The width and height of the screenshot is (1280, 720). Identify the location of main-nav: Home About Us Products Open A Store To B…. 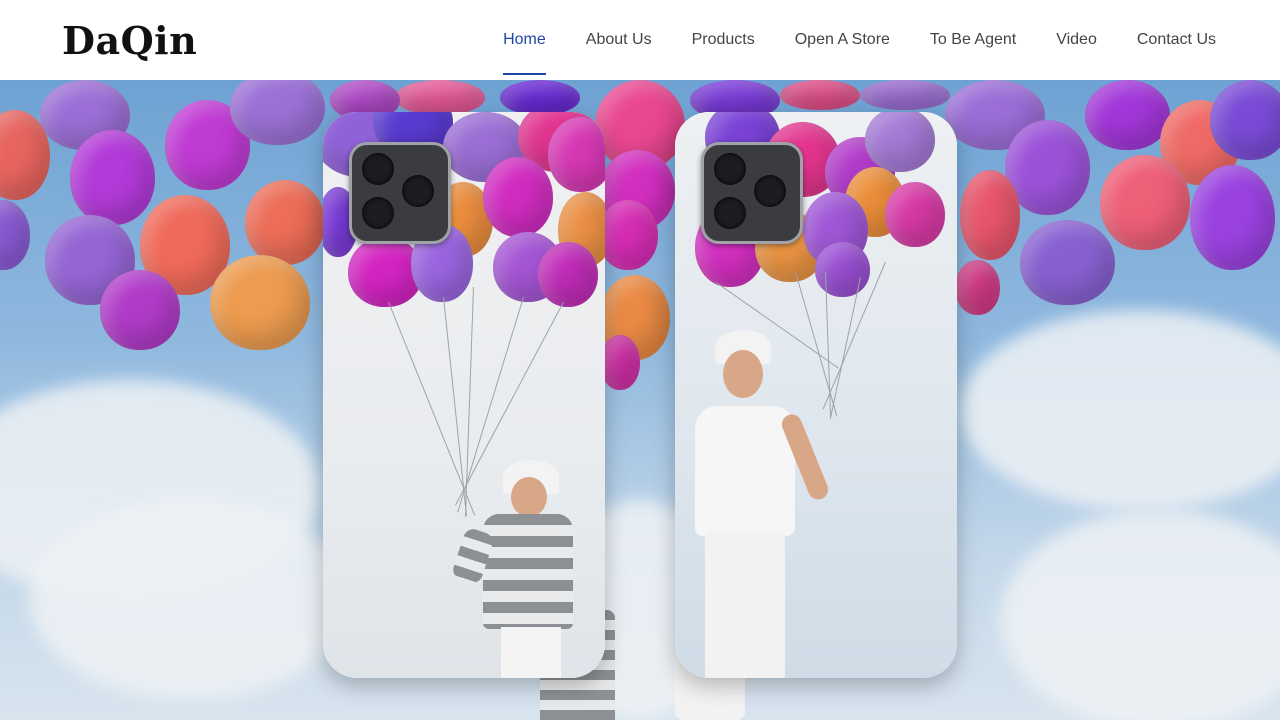
(859, 40).